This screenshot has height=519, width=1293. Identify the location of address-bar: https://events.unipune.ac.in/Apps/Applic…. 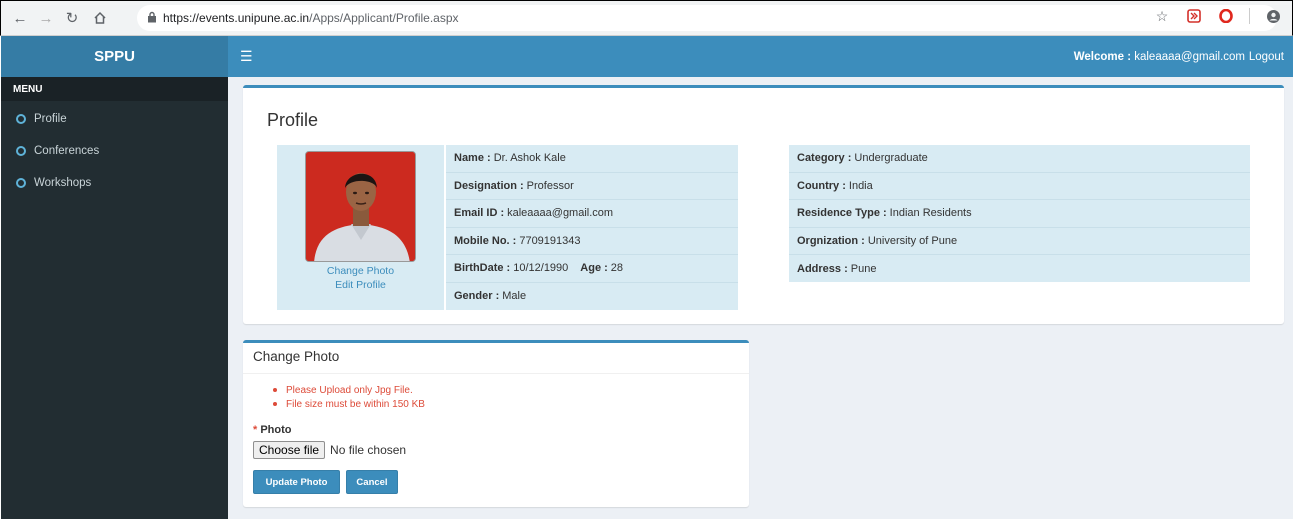
(707, 18).